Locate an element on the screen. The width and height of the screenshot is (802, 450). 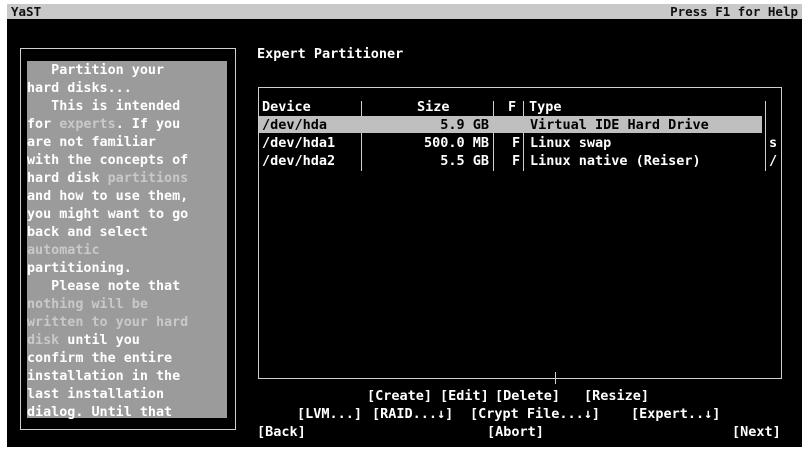
app-name: YaST is located at coordinates (26, 11).